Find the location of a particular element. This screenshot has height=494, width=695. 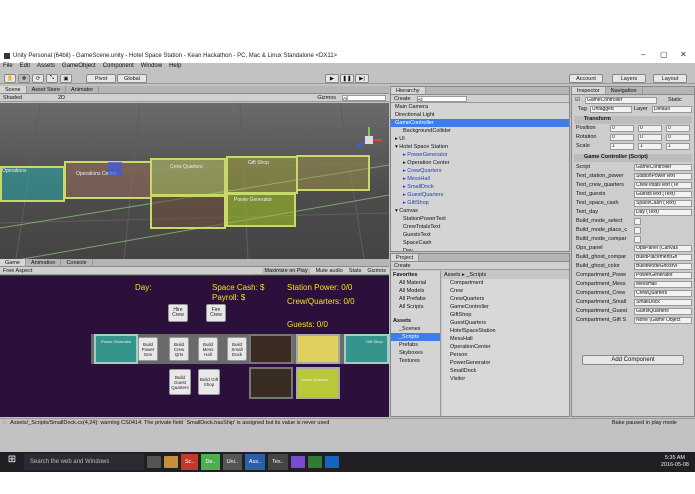

game-tab-console: Console is located at coordinates (77, 262).